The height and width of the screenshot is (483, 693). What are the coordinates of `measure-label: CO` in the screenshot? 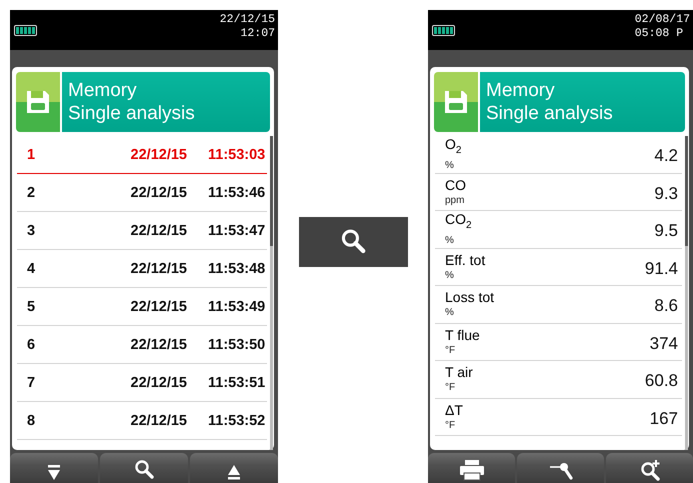 It's located at (455, 185).